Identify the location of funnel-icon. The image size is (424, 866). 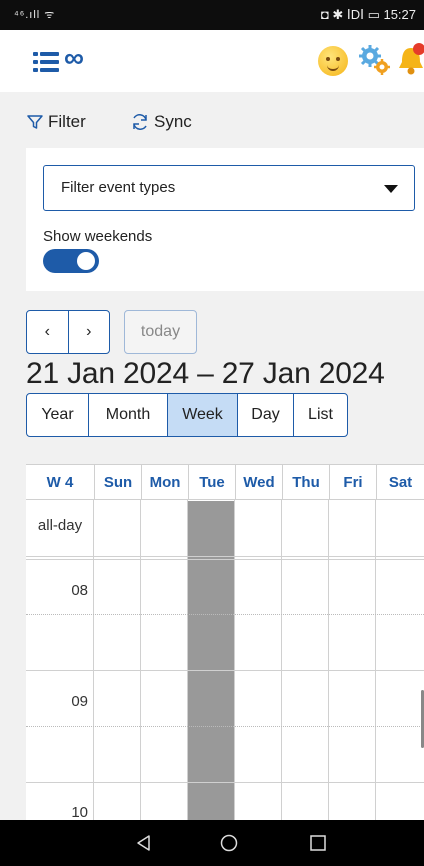
(35, 122).